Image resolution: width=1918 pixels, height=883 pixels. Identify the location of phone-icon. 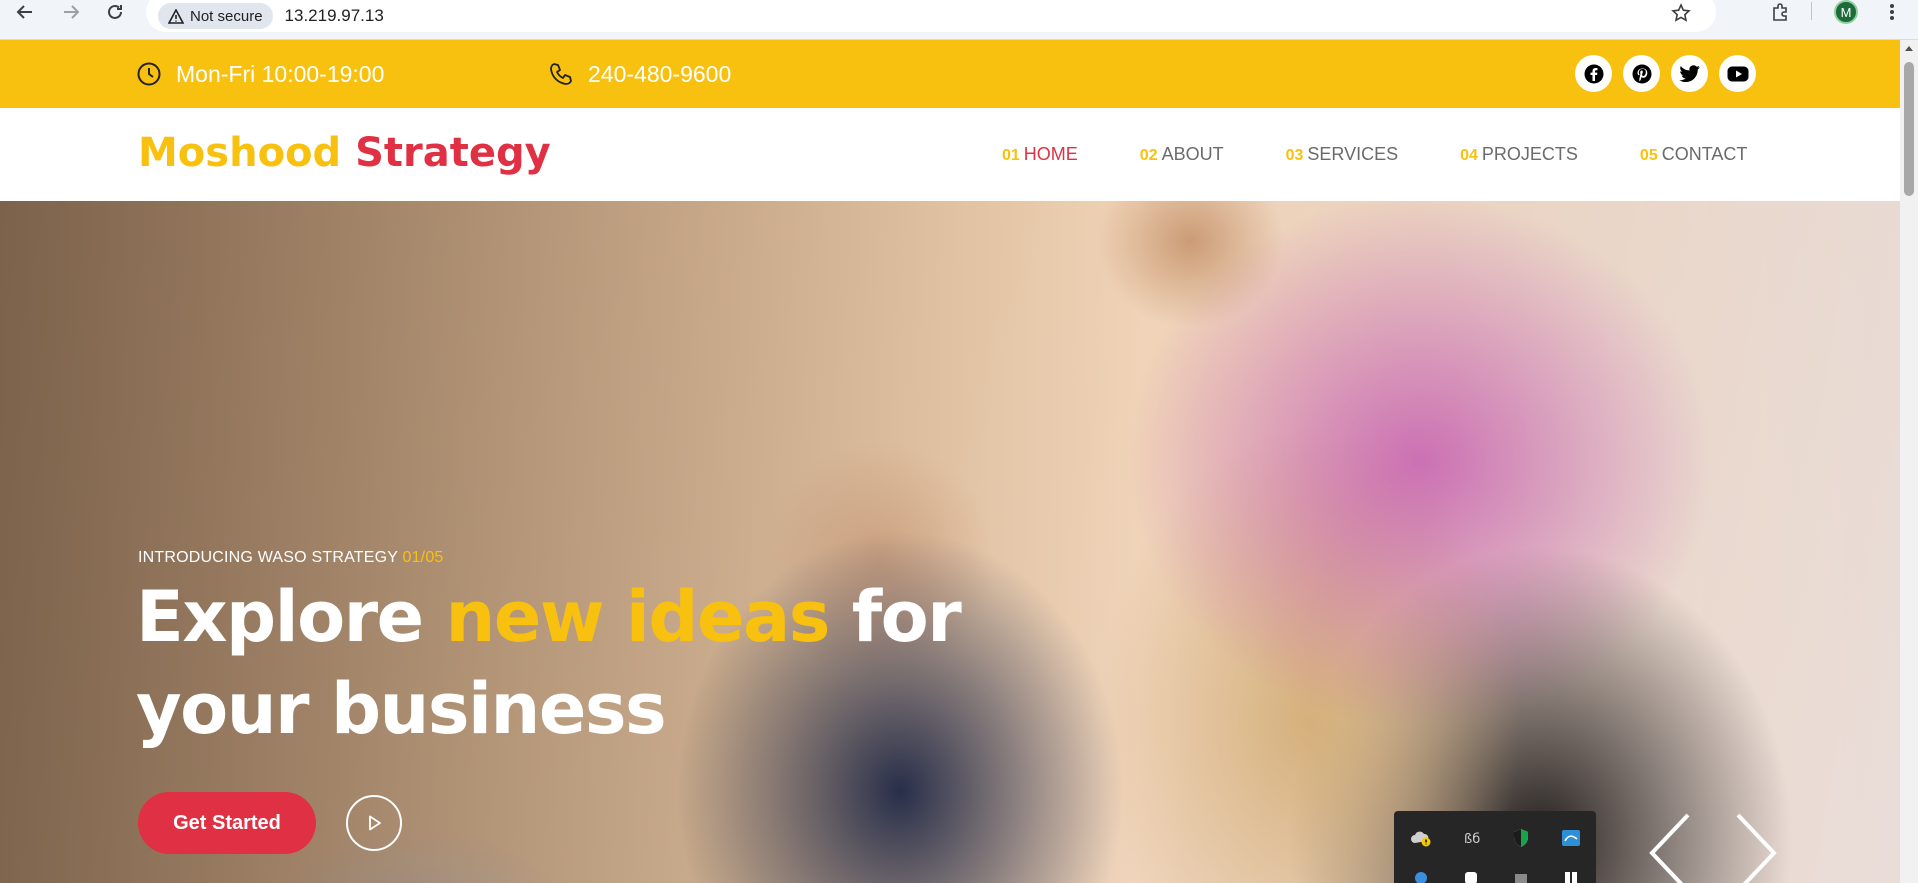
(561, 74).